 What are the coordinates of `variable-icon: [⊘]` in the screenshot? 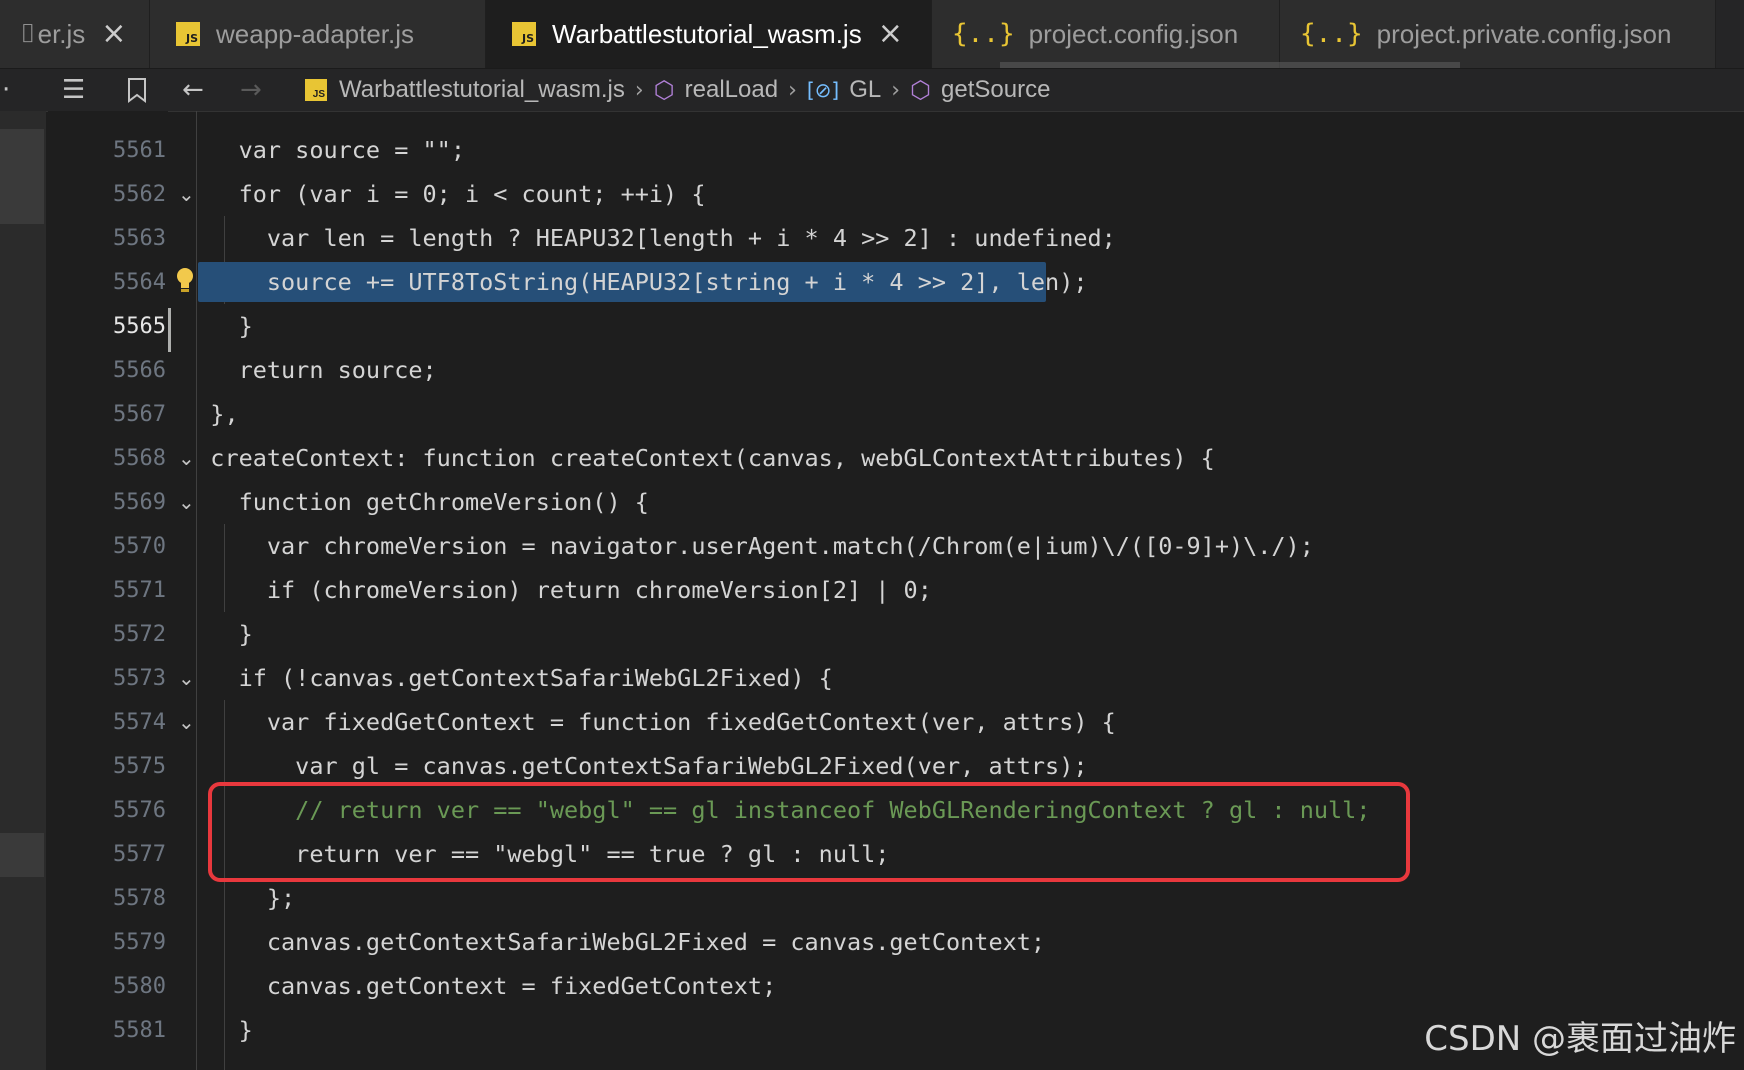 It's located at (823, 90).